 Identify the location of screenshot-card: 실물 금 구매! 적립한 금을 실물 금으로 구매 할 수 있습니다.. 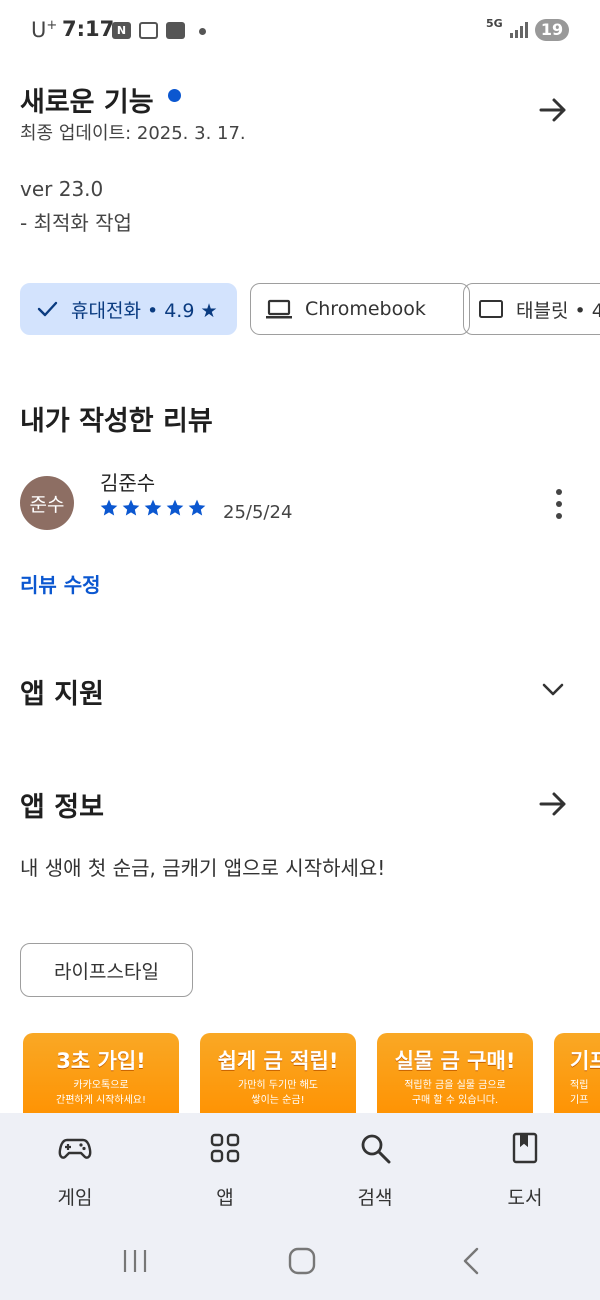
(455, 1073).